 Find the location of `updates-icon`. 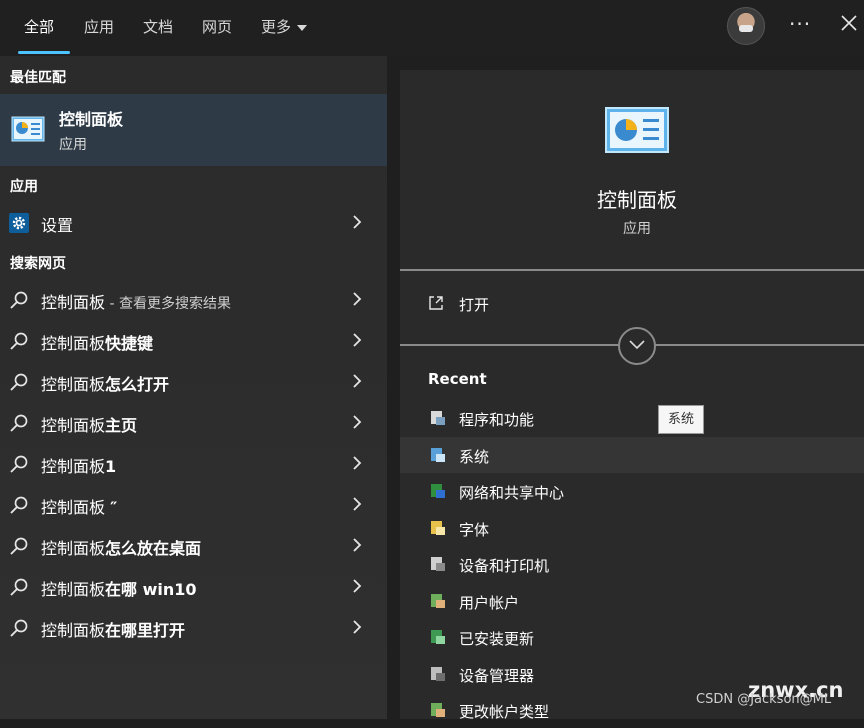

updates-icon is located at coordinates (438, 637).